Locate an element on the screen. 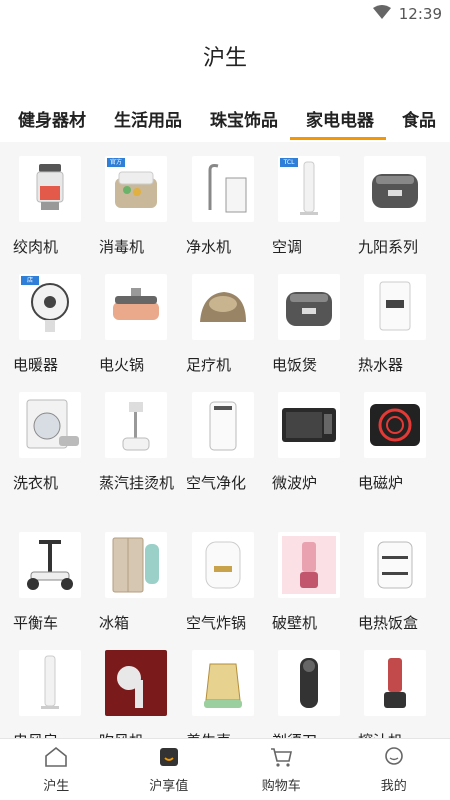 The width and height of the screenshot is (450, 800). tower-fan-icon: TCL is located at coordinates (309, 189).